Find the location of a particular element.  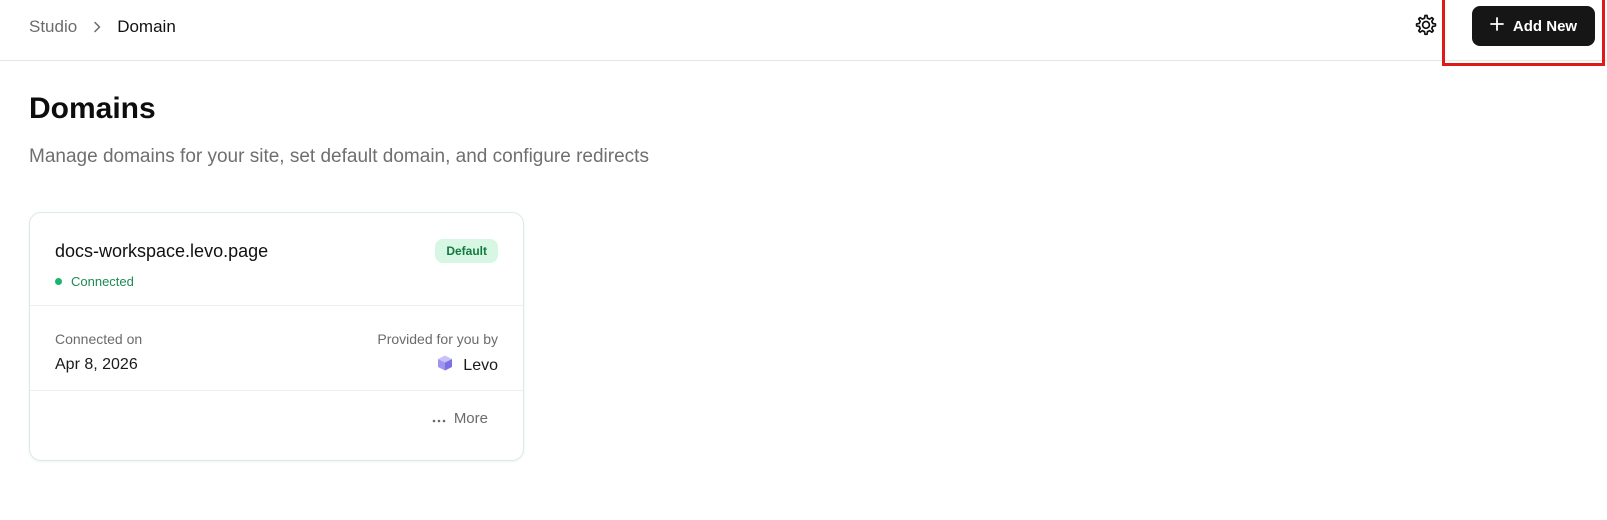

provider-name: Levo is located at coordinates (480, 365).